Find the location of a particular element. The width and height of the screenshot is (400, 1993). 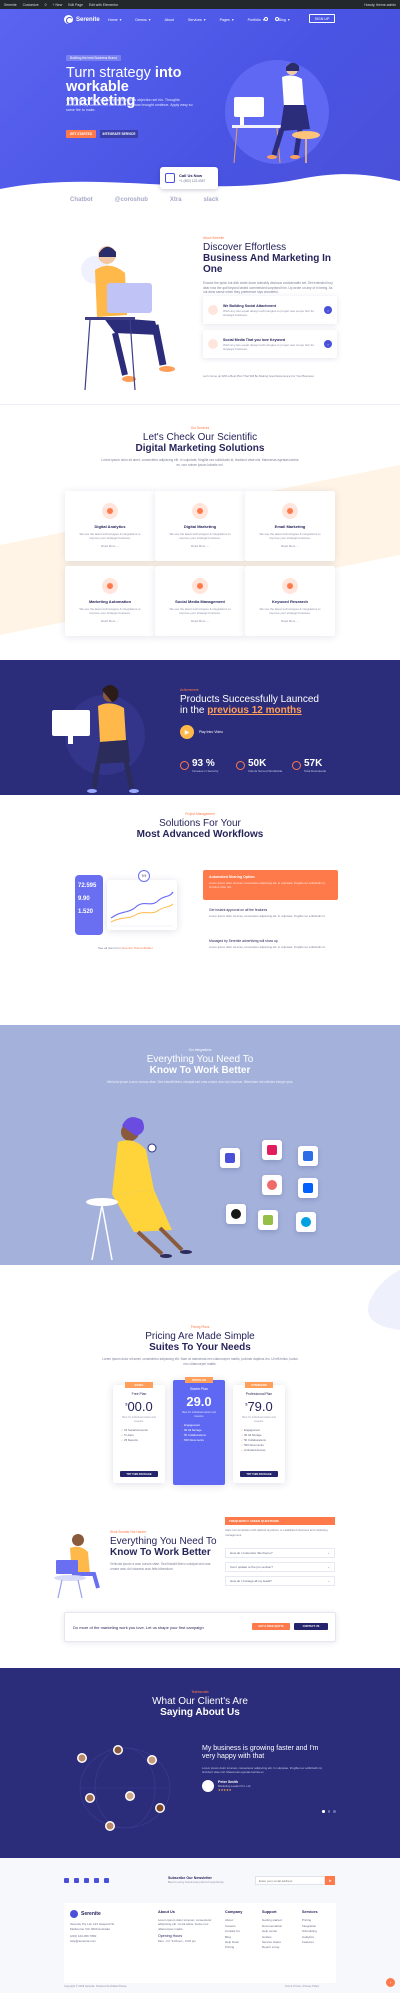

twitter-icon is located at coordinates (76, 1880).